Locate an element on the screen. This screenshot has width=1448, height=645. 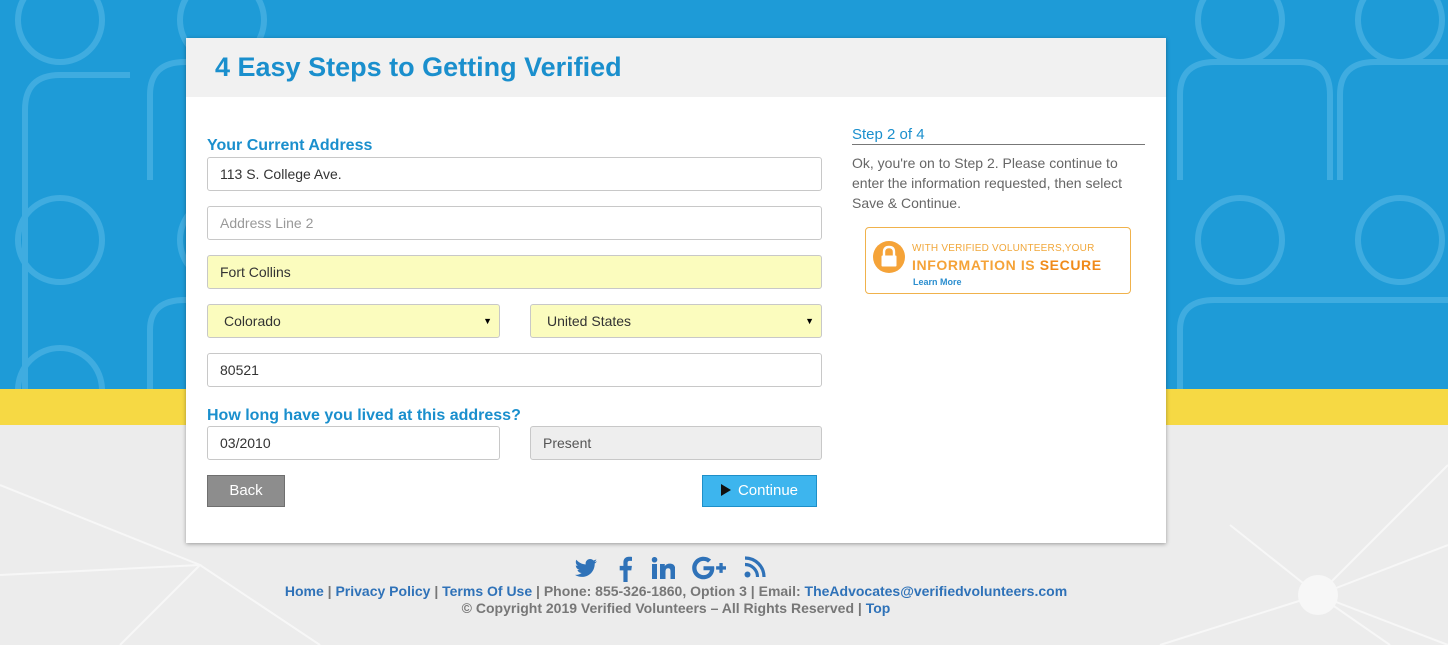
badge-headline-text: INFORMATION IS is located at coordinates (976, 265).